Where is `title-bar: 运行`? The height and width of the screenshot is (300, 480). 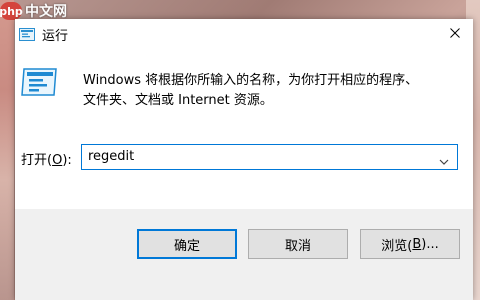
title-bar: 运行 is located at coordinates (244, 33).